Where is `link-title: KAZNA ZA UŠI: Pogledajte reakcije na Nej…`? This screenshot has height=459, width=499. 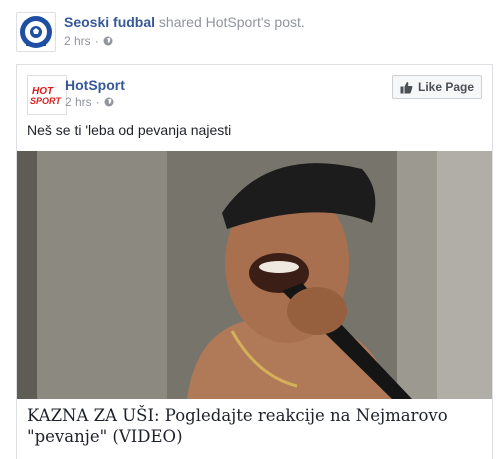
link-title: KAZNA ZA UŠI: Pogledajte reakcije na Nej… is located at coordinates (254, 426).